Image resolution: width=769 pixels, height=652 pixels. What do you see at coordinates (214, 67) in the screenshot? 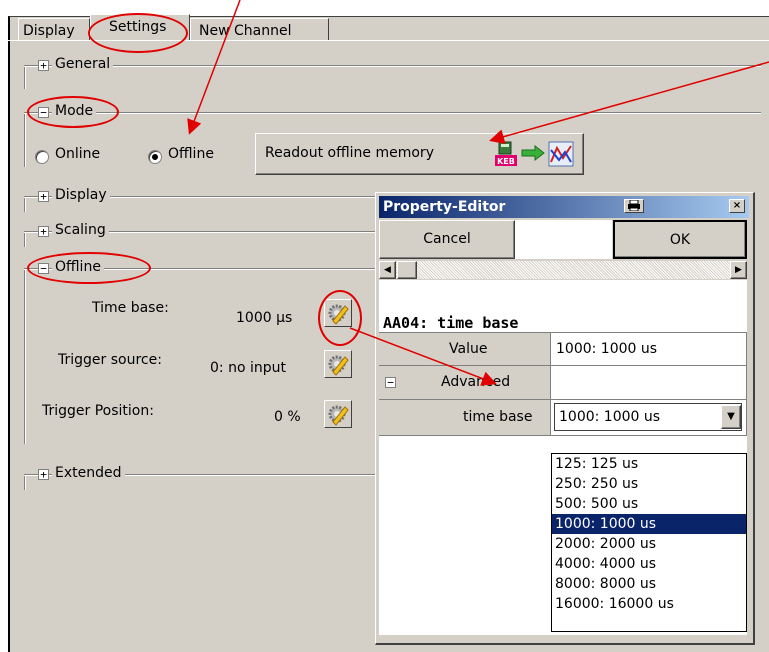
I see `arrow-to-offline-radio` at bounding box center [214, 67].